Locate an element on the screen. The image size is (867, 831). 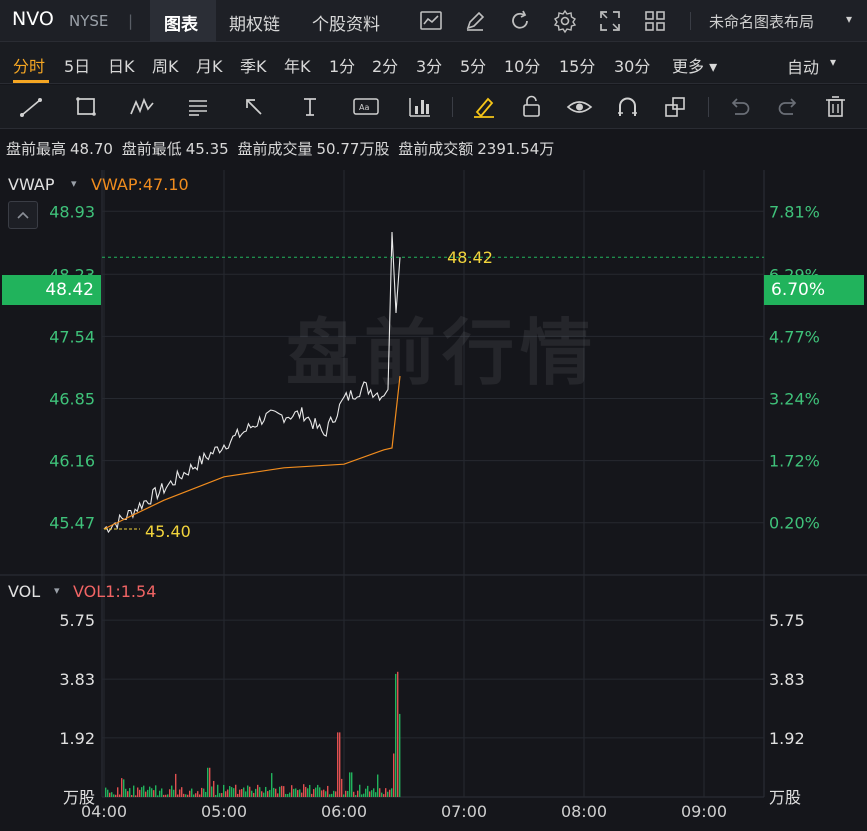
fullscreen-icon is located at coordinates (610, 21).